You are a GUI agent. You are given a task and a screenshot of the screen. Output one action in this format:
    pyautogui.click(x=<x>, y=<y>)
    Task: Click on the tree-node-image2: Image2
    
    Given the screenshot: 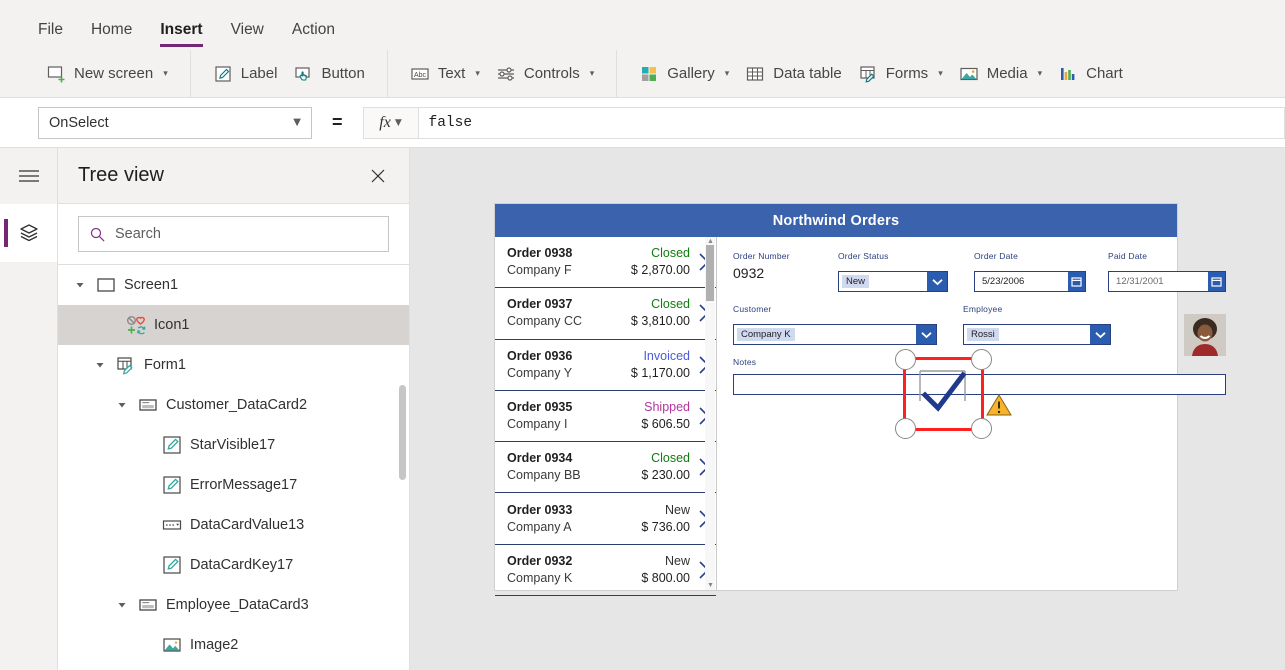 What is the action you would take?
    pyautogui.click(x=233, y=645)
    